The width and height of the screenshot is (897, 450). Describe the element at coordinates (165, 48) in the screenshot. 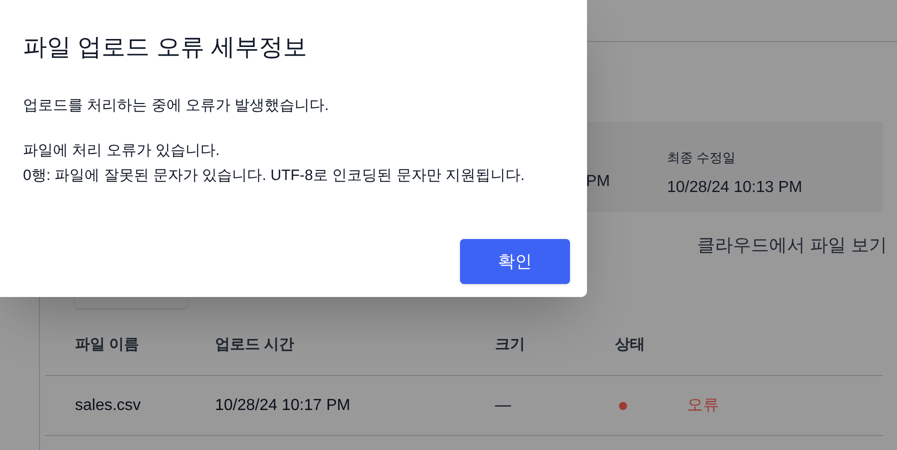

I see `dialog-title: 파일 업로드 오류 세부정보` at that location.